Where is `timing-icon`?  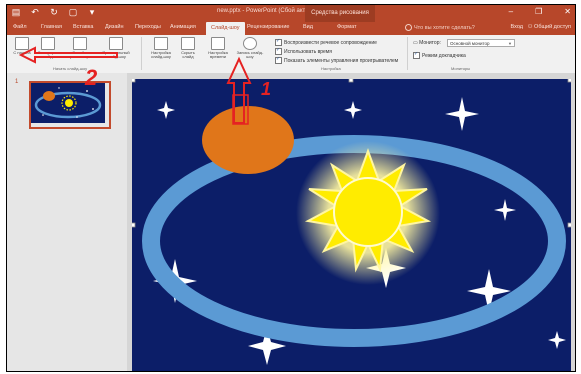
timing-icon is located at coordinates (218, 43).